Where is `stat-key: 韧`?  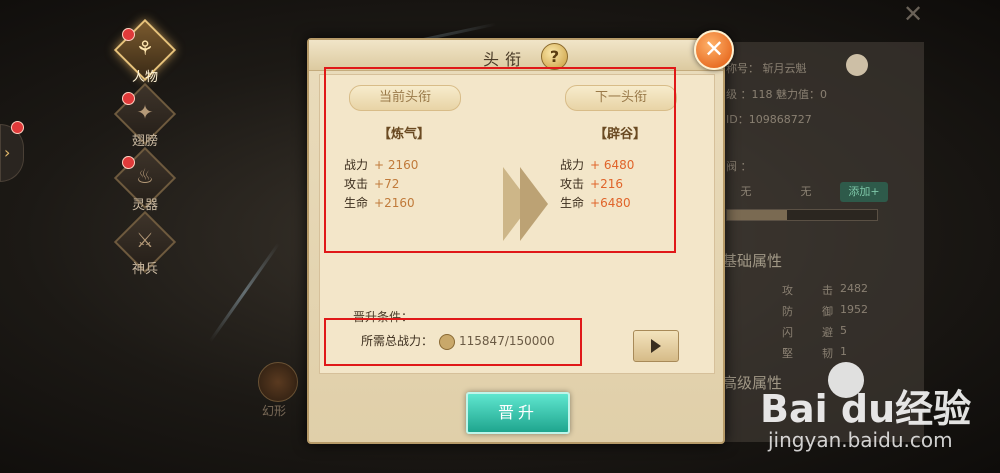 stat-key: 韧 is located at coordinates (827, 353).